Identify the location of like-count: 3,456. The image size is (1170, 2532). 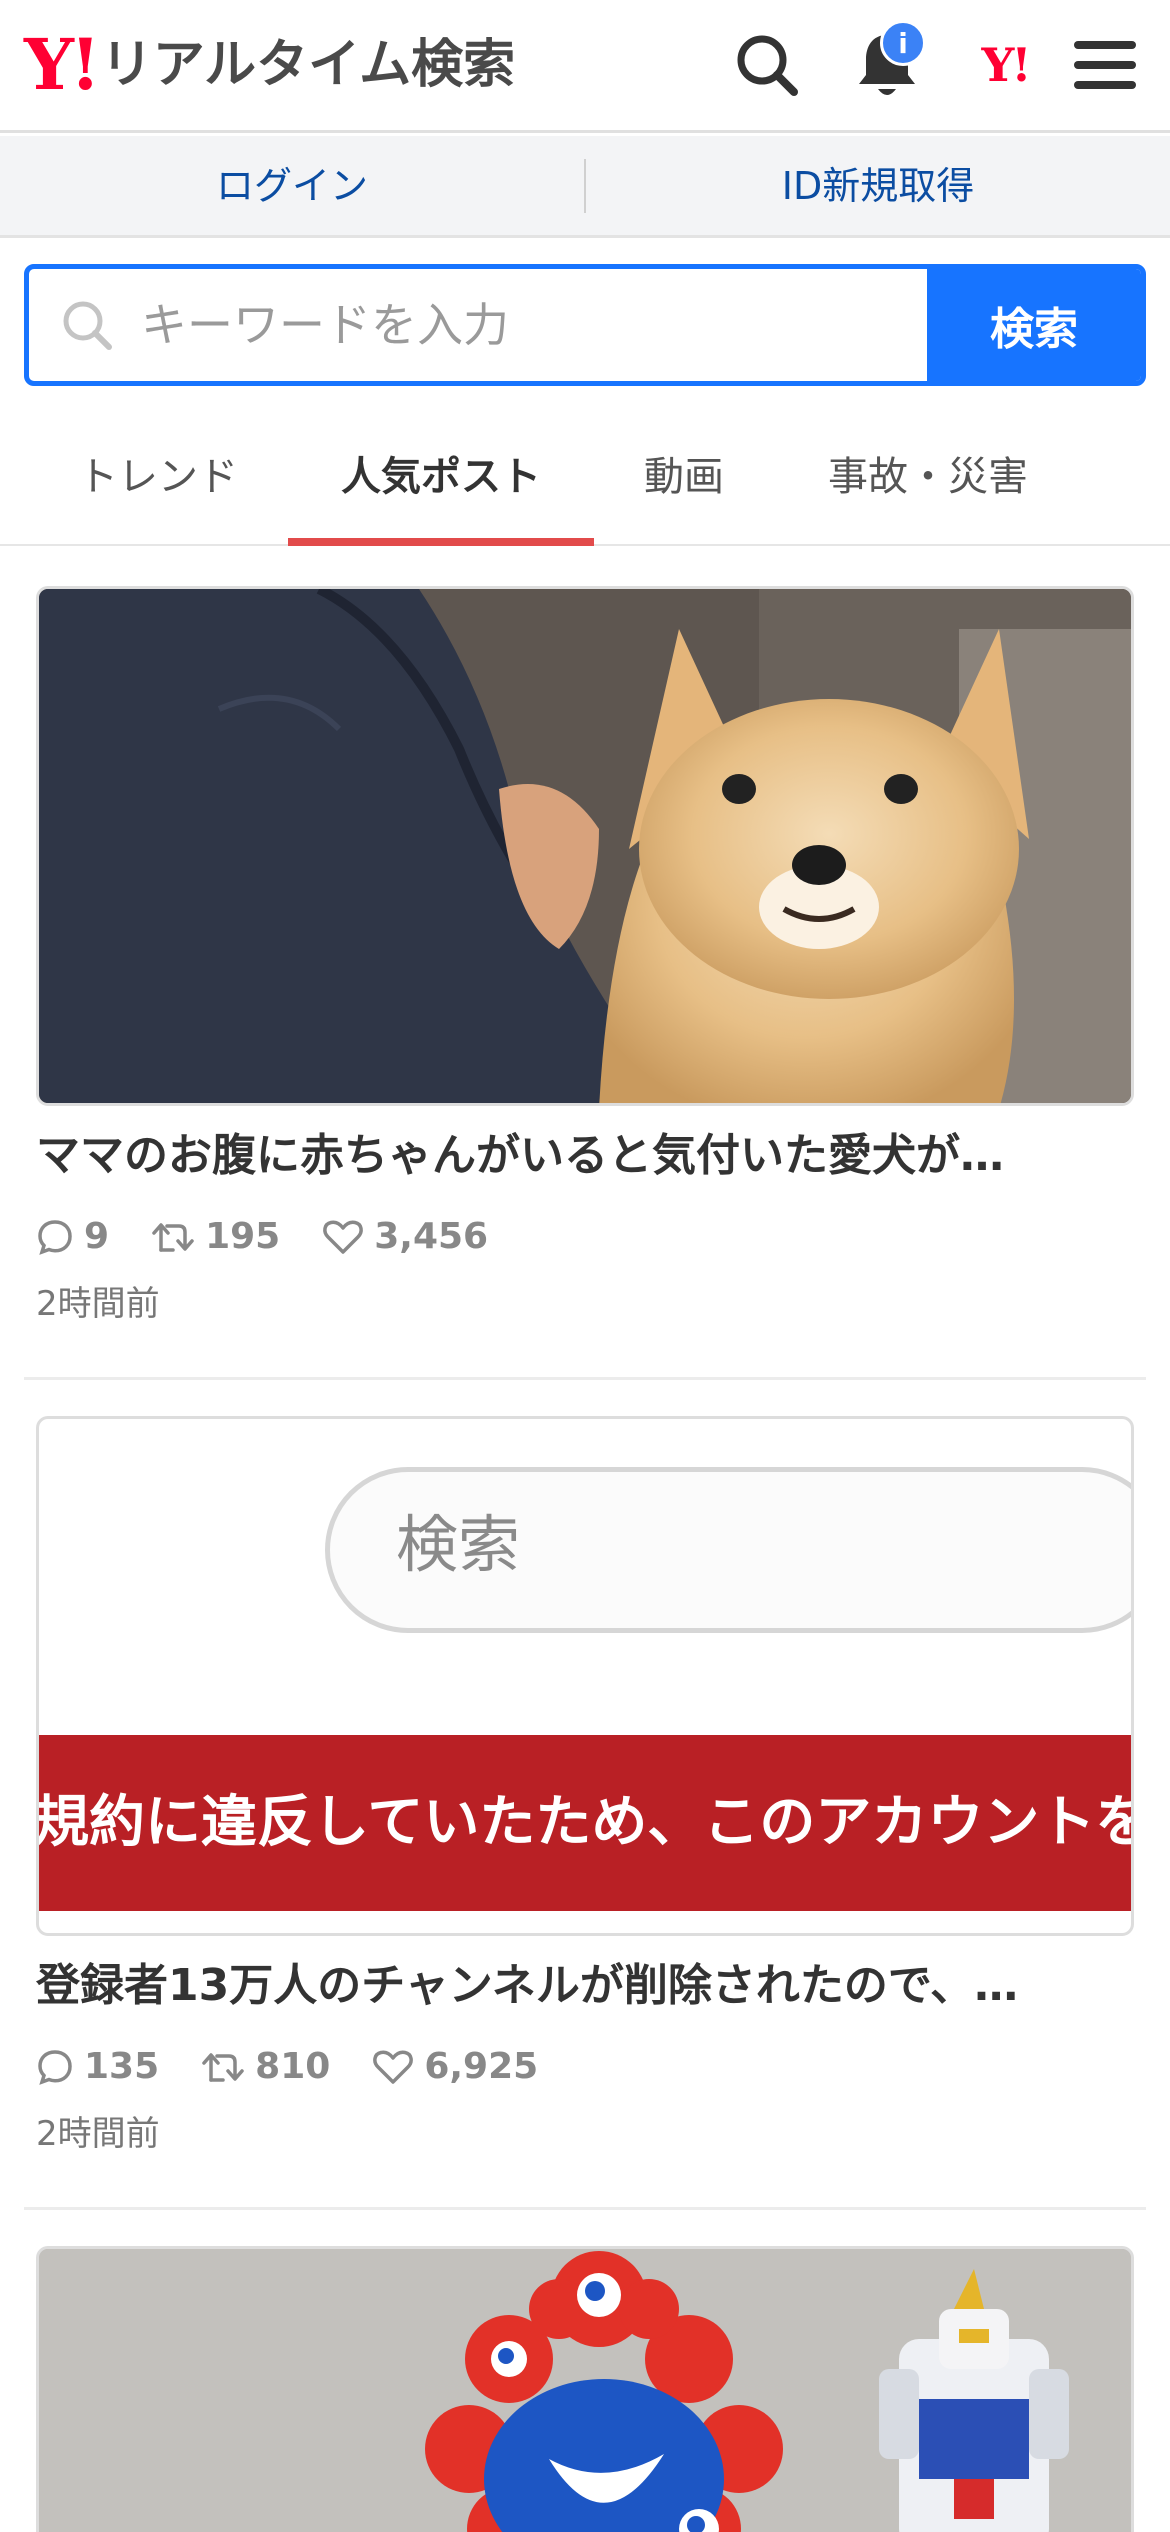
(405, 1236).